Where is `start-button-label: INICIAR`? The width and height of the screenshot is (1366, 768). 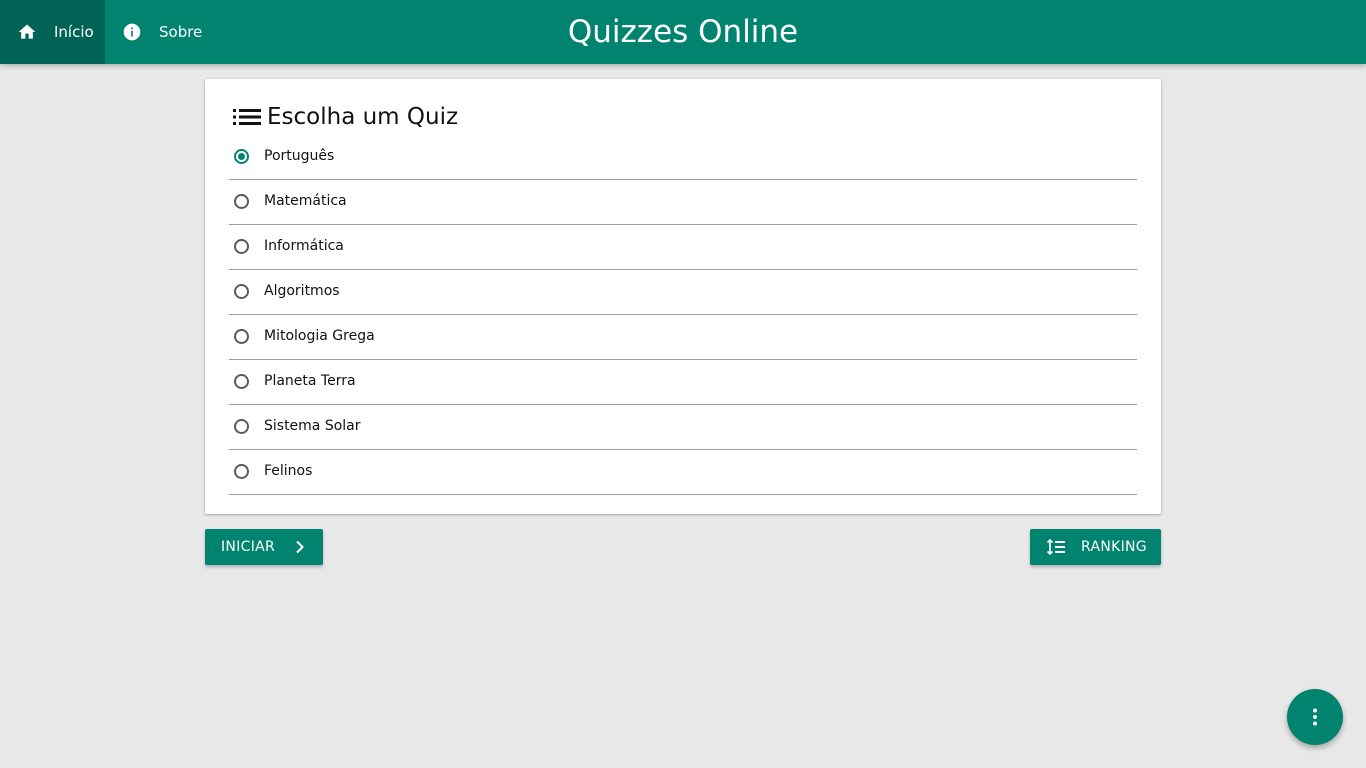 start-button-label: INICIAR is located at coordinates (248, 547).